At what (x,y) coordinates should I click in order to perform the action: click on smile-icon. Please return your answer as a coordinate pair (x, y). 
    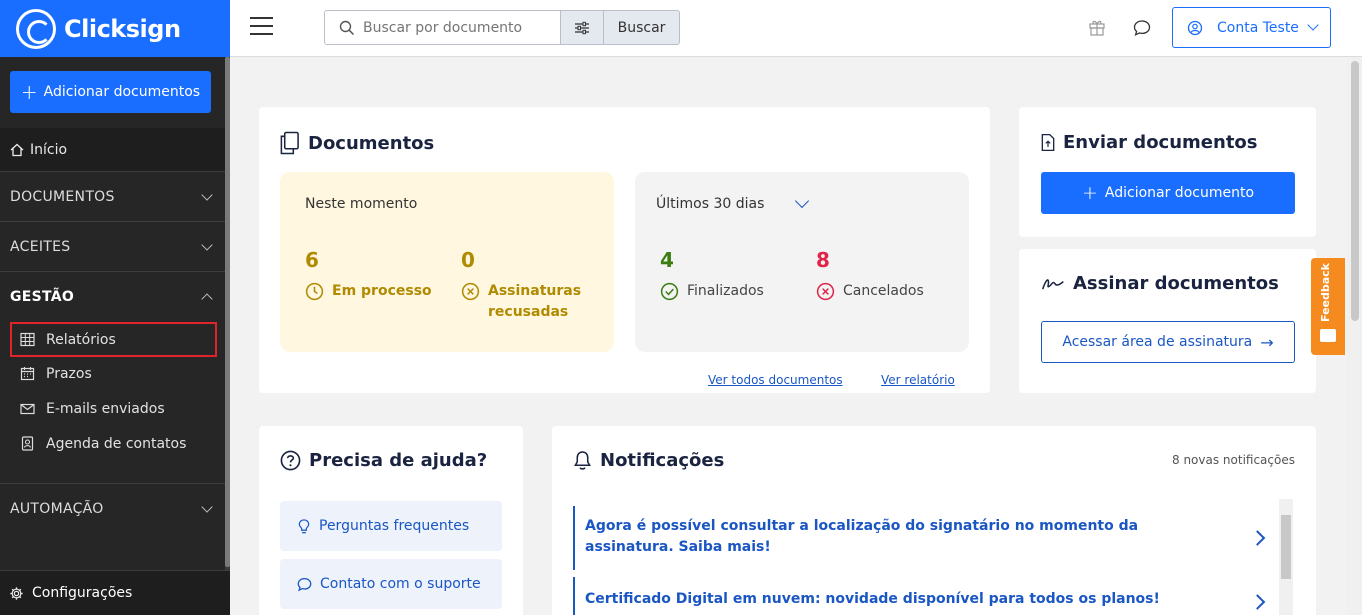
    Looking at the image, I should click on (1328, 335).